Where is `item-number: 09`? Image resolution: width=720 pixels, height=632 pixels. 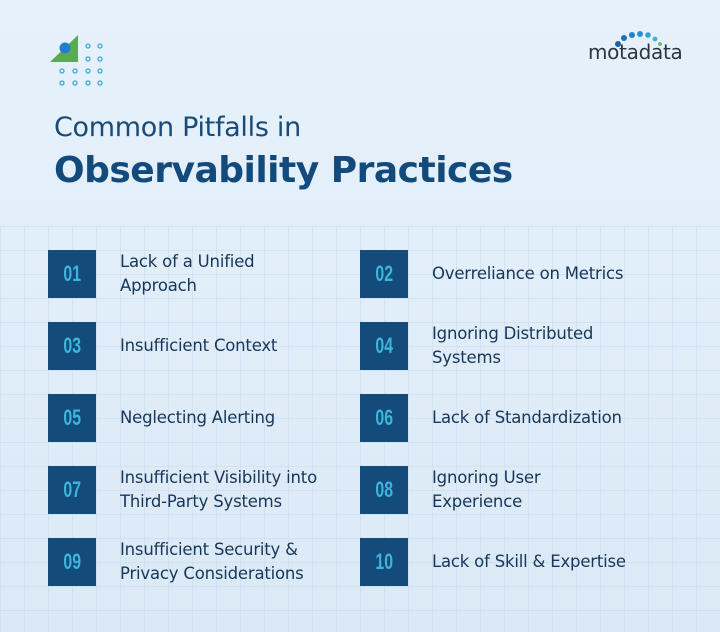 item-number: 09 is located at coordinates (72, 561).